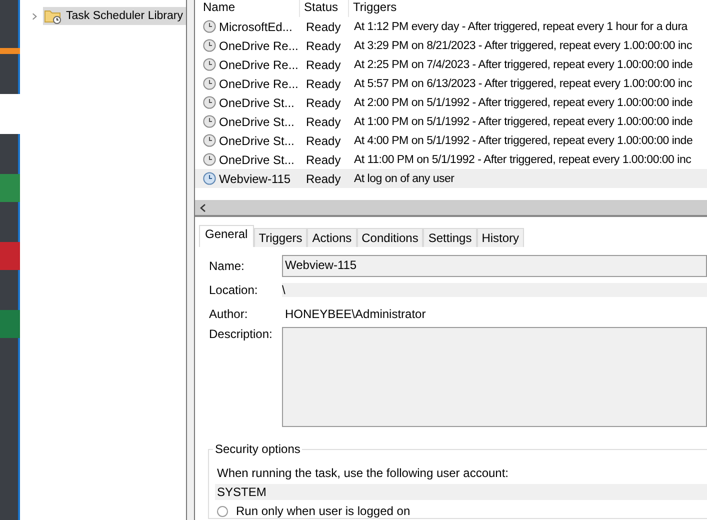  I want to click on task-row: OneDrive St... Ready At 11:00 PM on 5/1/1992 - After triggered, repeat every 1.00:00:00 inc, so click(451, 159).